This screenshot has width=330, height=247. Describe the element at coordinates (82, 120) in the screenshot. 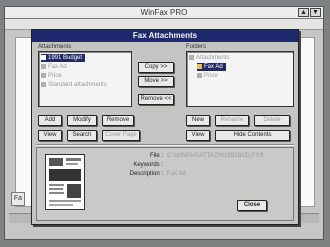

I see `modify-button: Modify` at that location.